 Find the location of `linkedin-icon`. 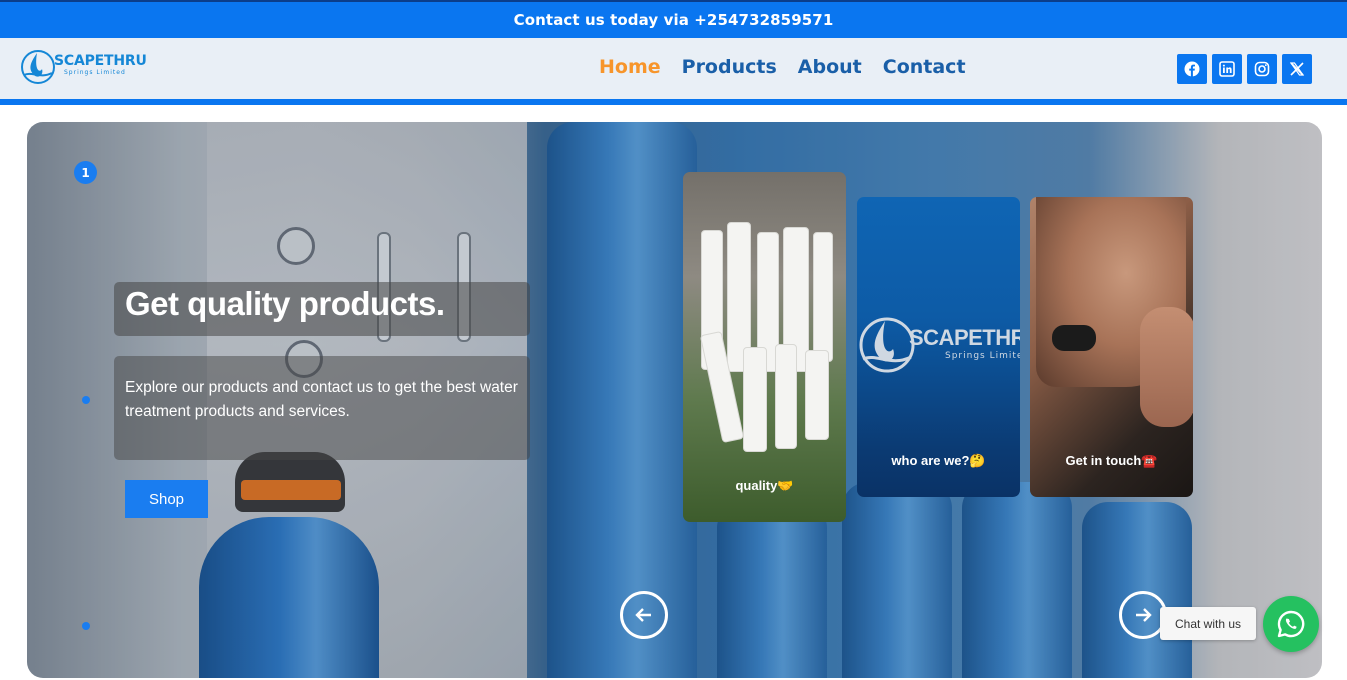

linkedin-icon is located at coordinates (1227, 69).